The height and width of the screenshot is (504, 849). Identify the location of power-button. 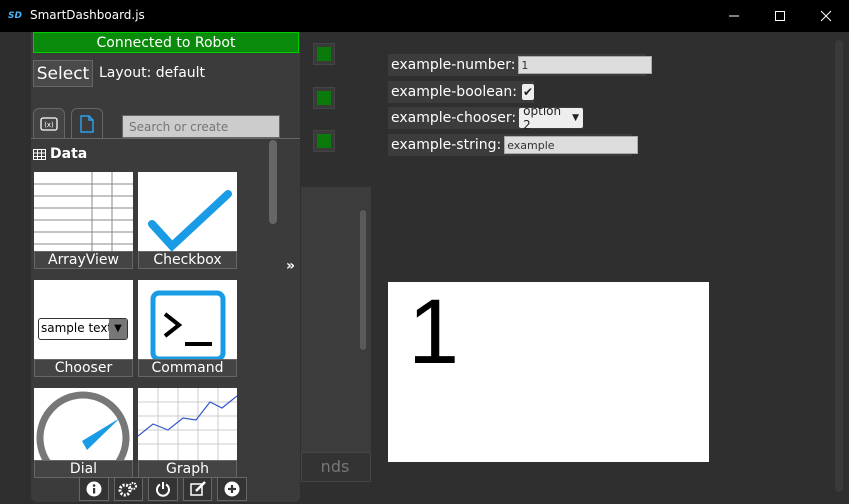
(163, 489).